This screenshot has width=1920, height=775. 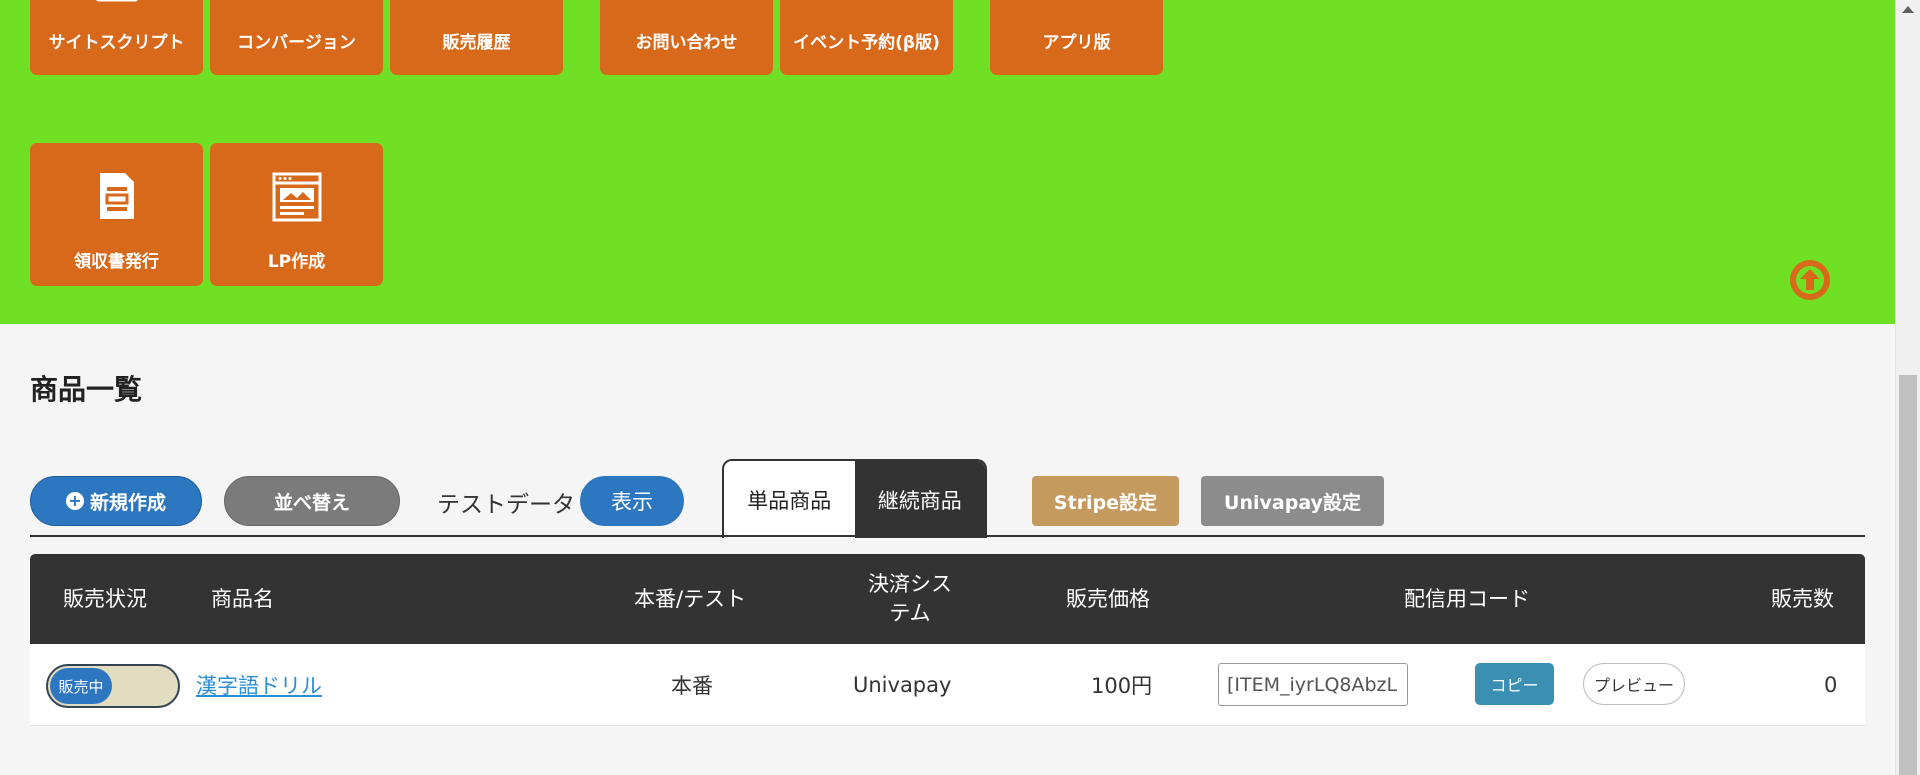 I want to click on calendar-icon, so click(x=867, y=1).